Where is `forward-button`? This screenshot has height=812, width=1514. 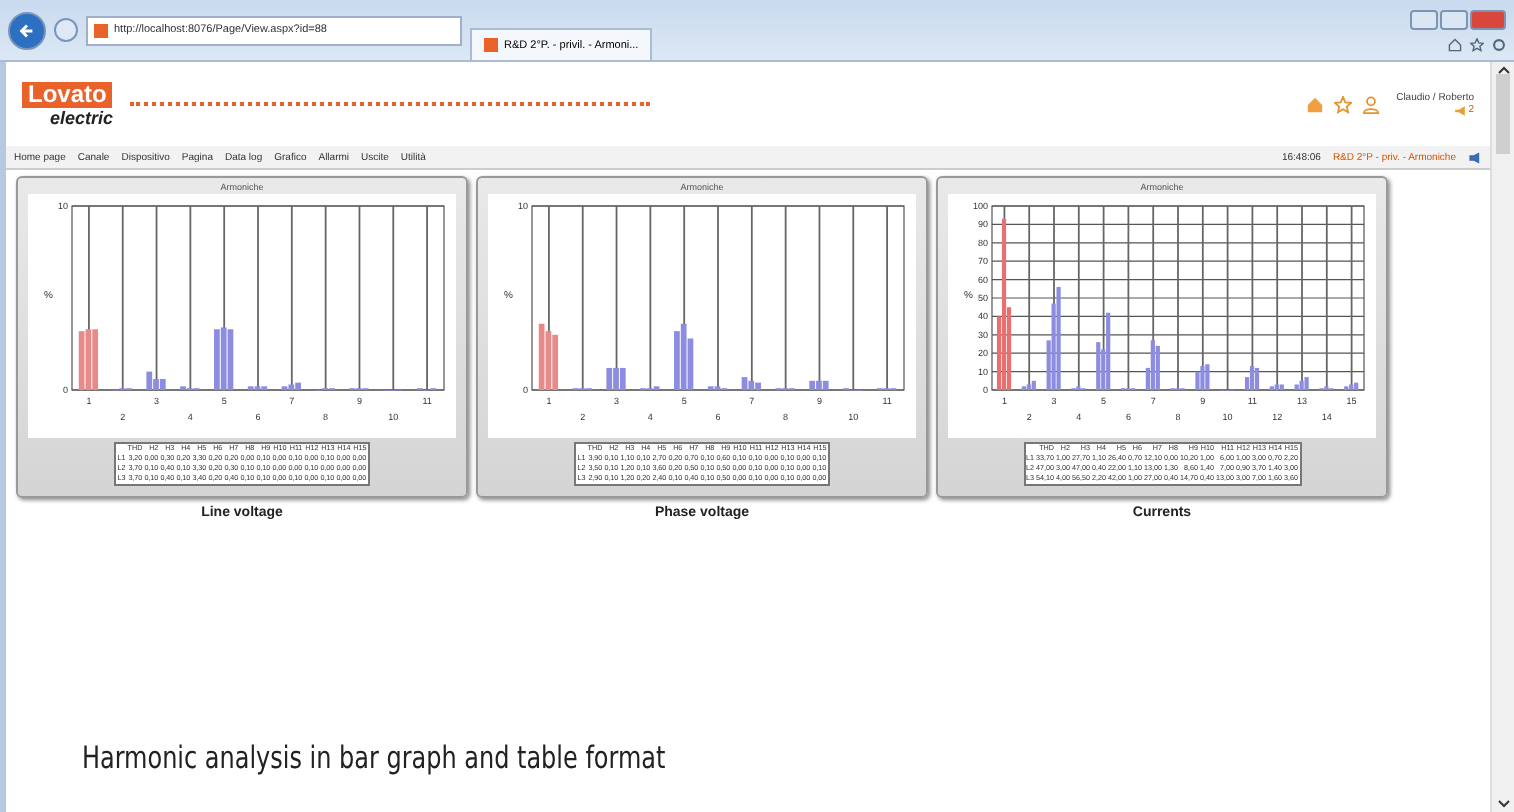 forward-button is located at coordinates (66, 30).